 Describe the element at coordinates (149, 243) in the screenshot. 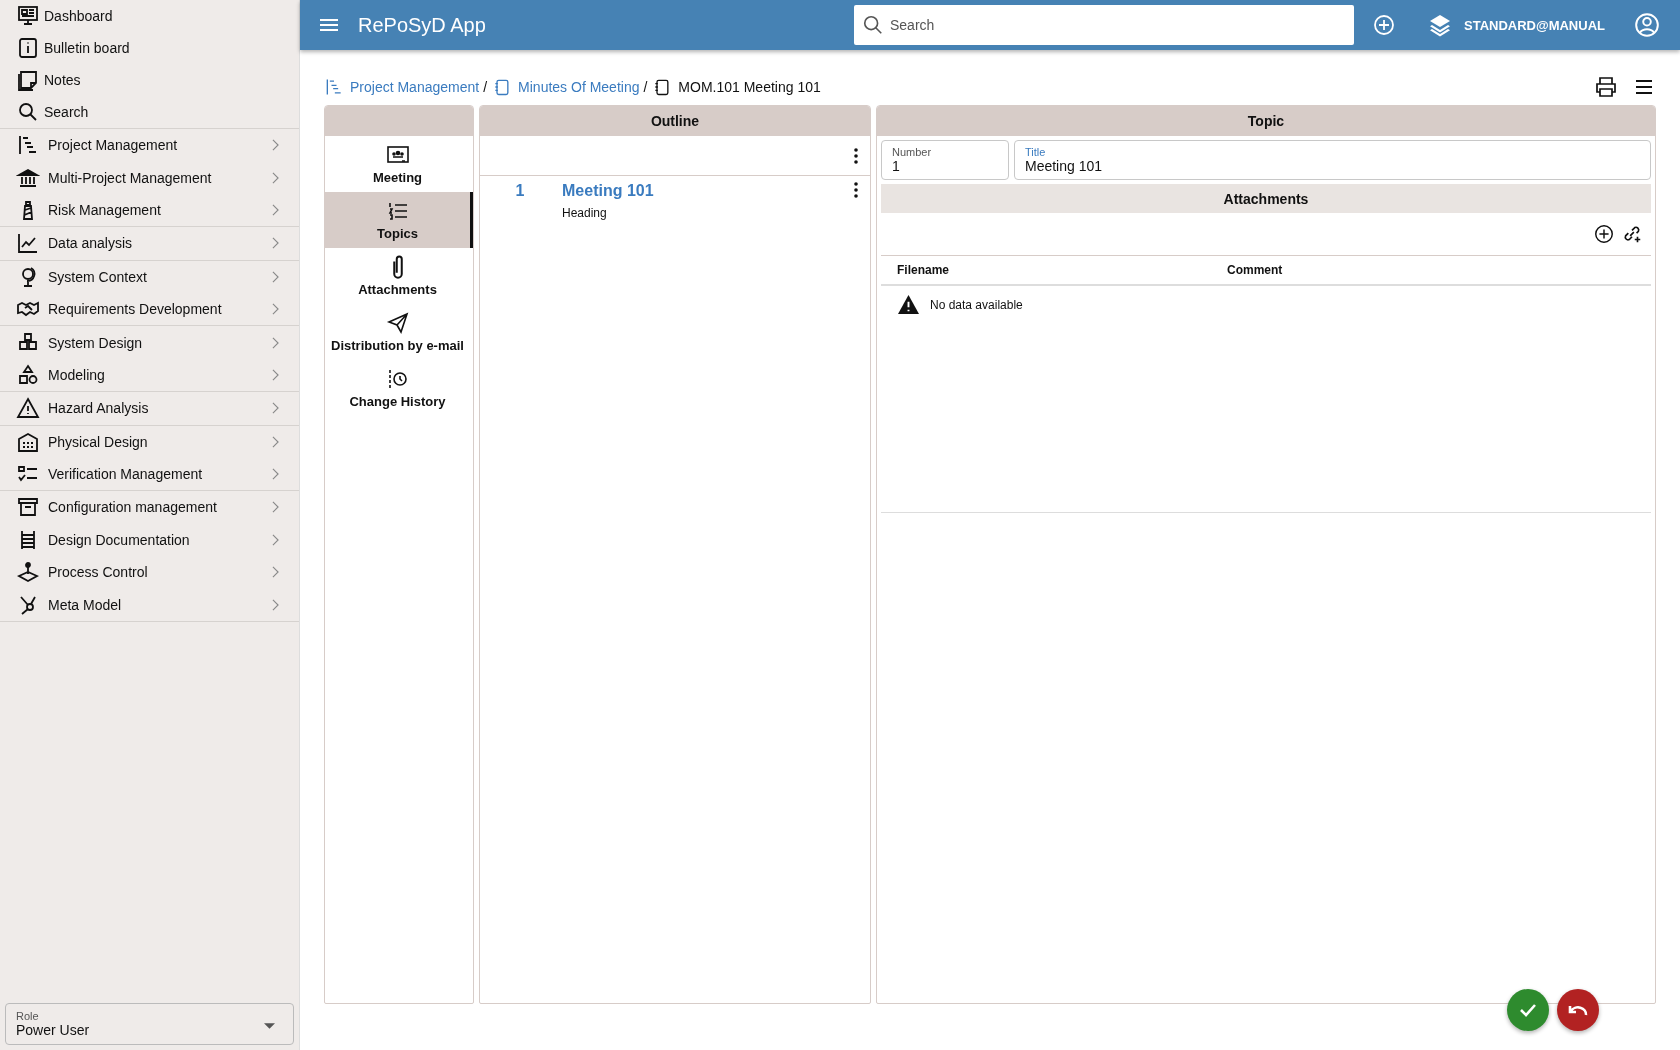

I see `sidebar-item: Data analysis` at that location.